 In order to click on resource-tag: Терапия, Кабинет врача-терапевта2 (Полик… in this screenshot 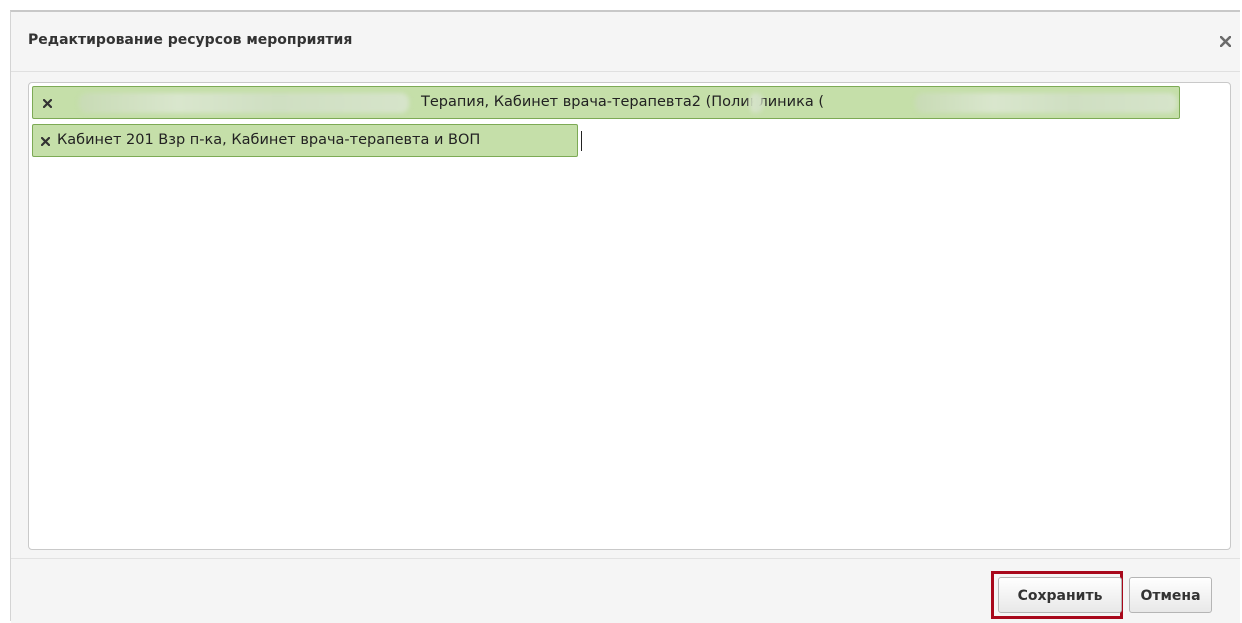, I will do `click(606, 102)`.